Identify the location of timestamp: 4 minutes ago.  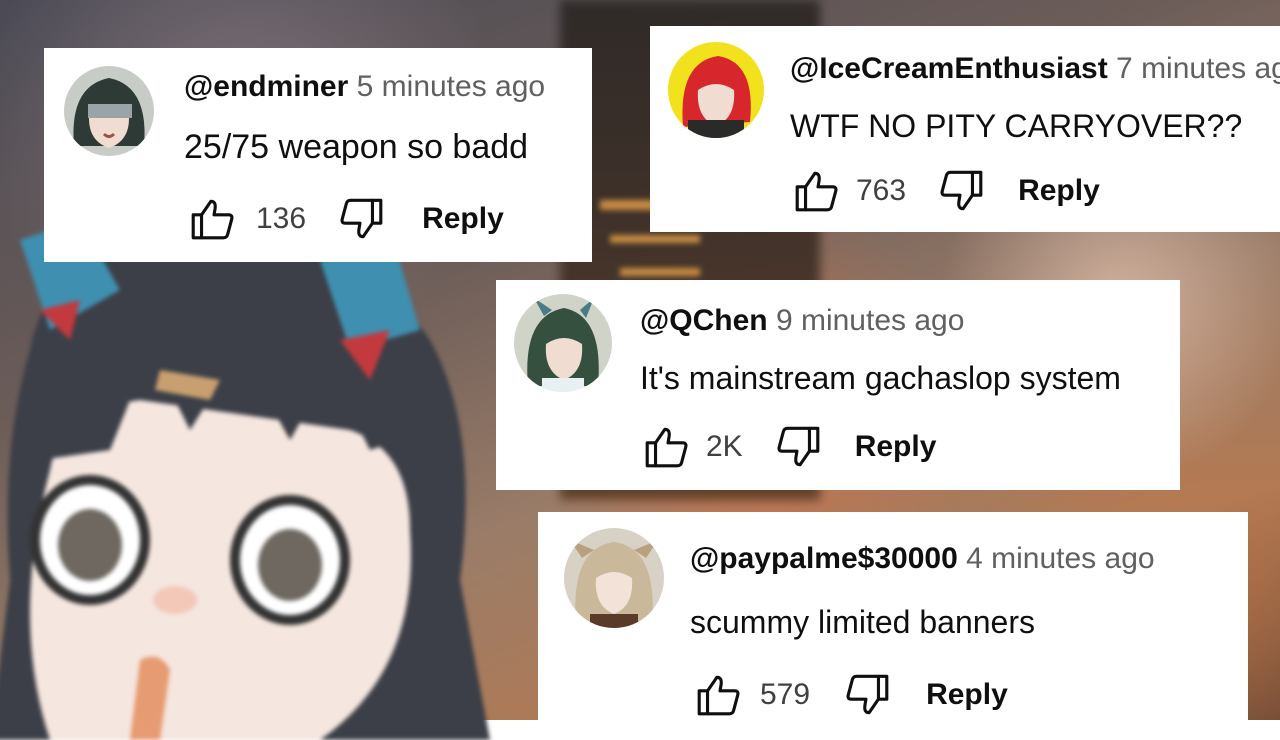
(1060, 558).